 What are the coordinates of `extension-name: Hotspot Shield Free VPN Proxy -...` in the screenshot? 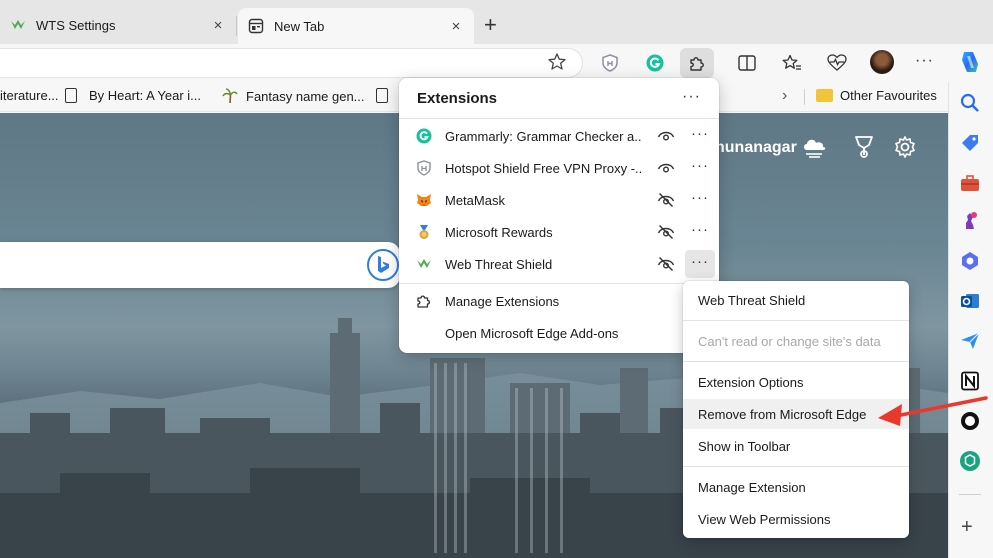 It's located at (543, 168).